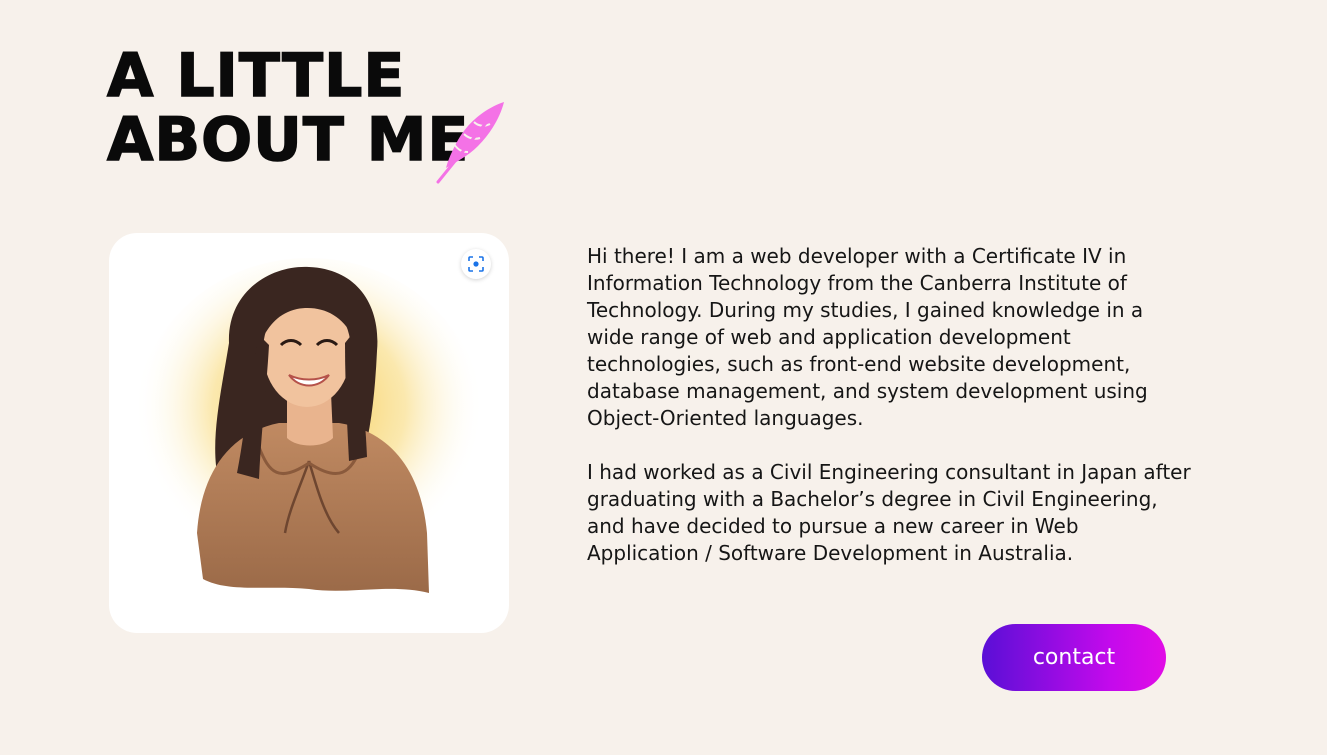 The height and width of the screenshot is (755, 1327). I want to click on page-heading: A LITTLE ABOUT ME, so click(288, 108).